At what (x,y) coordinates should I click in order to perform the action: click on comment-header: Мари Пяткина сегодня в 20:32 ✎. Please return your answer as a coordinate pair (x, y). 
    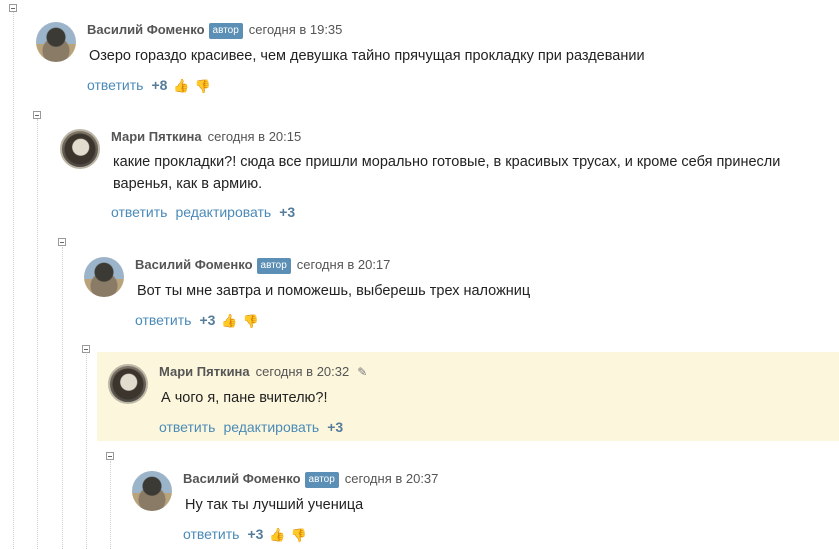
    Looking at the image, I should click on (263, 372).